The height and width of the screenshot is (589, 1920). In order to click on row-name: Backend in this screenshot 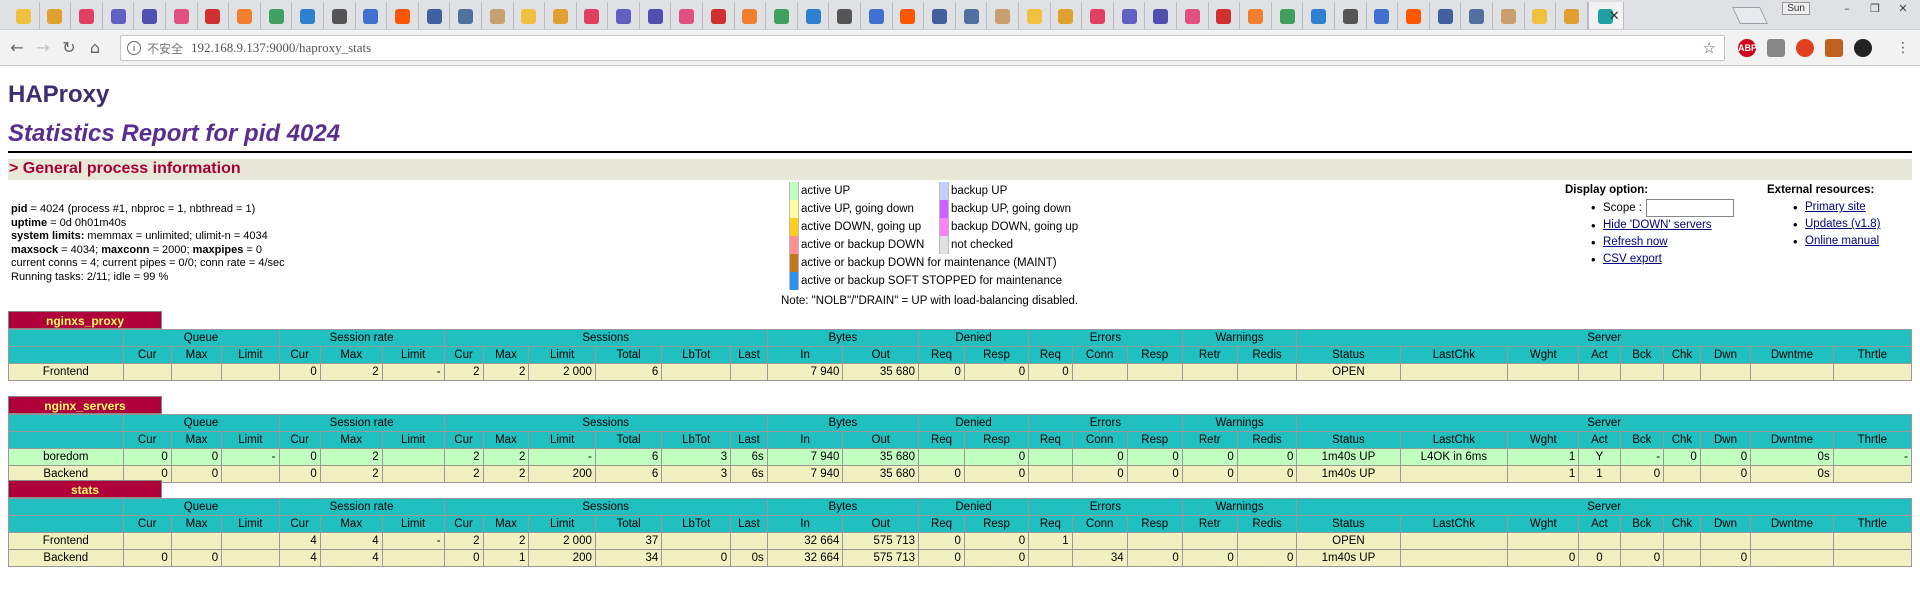, I will do `click(66, 558)`.